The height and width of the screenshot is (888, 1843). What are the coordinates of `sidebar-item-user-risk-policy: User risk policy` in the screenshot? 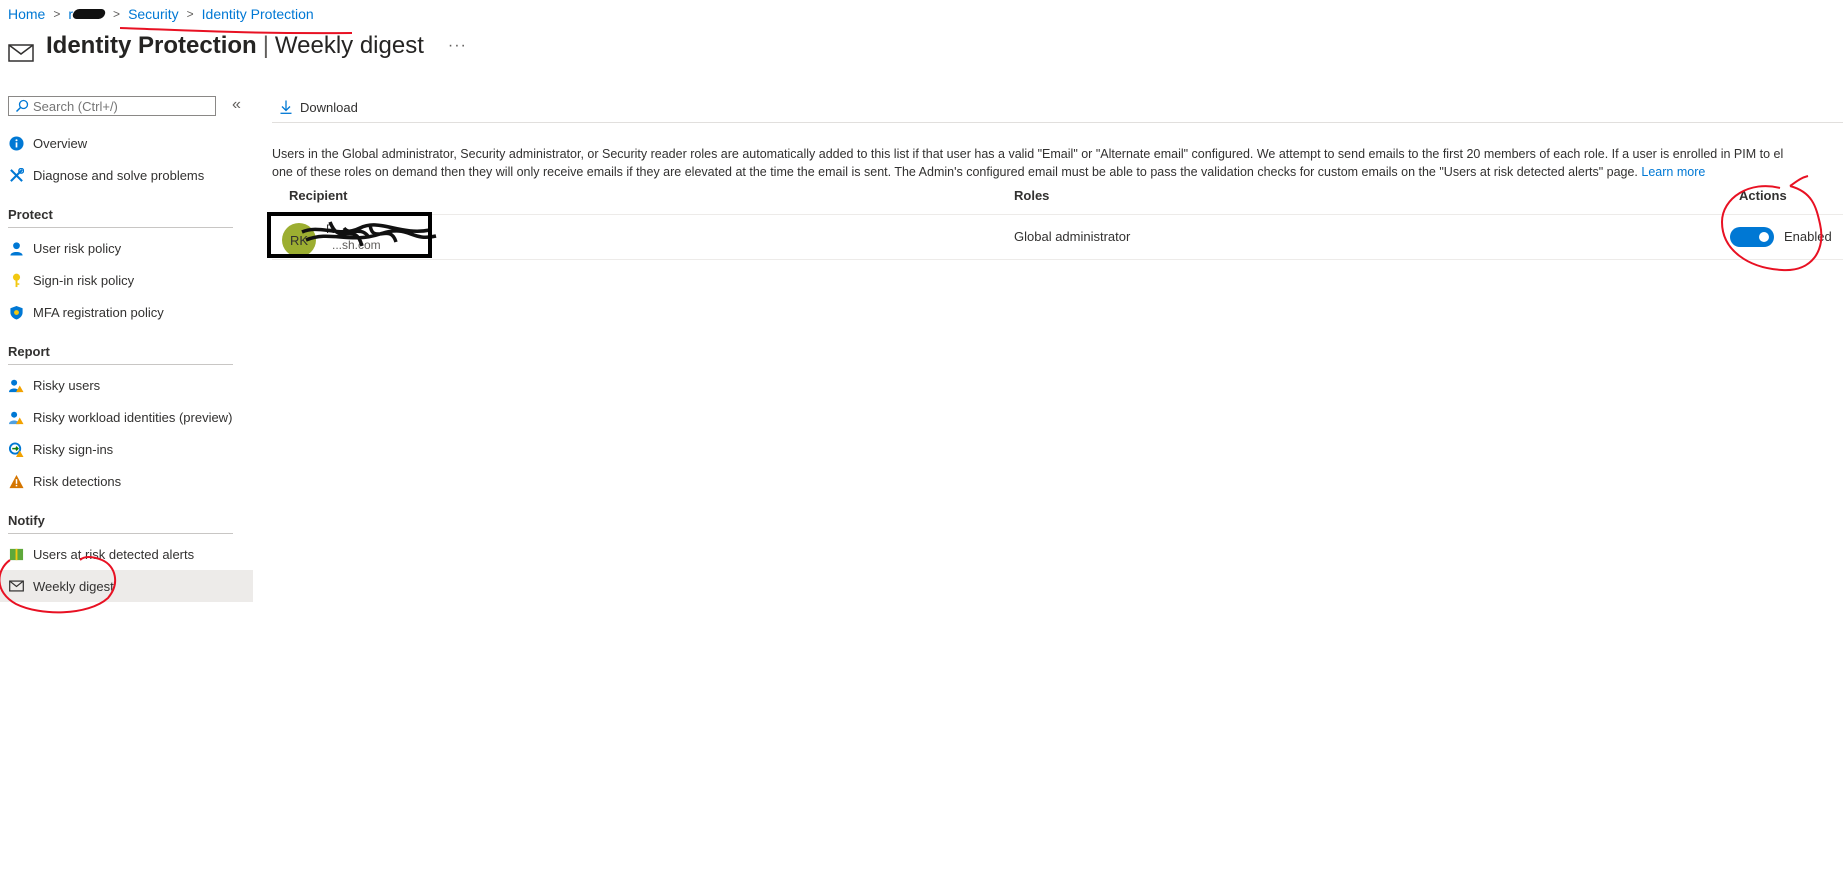 It's located at (126, 248).